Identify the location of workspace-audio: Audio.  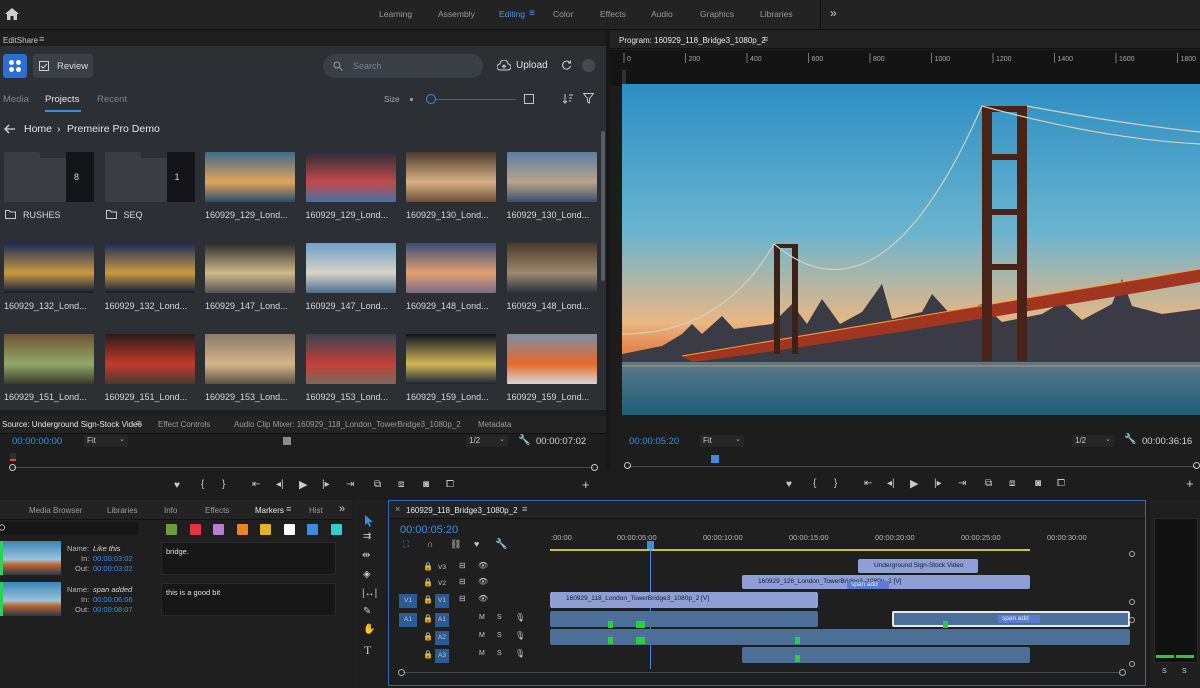
(662, 14).